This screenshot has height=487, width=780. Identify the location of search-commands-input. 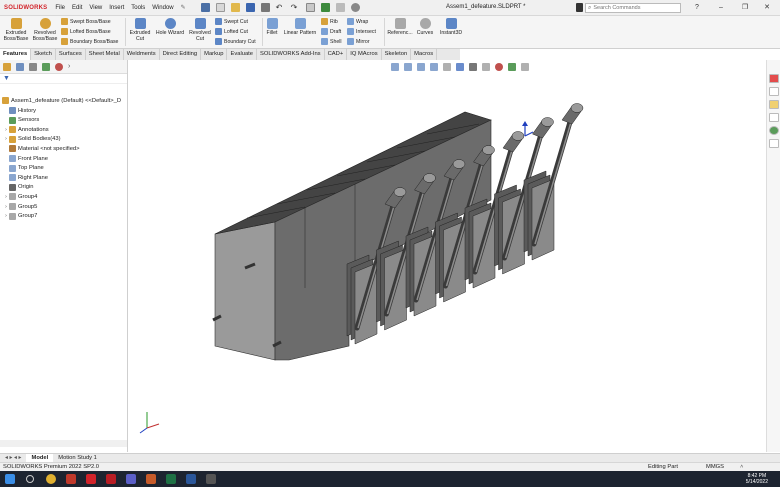
(633, 8).